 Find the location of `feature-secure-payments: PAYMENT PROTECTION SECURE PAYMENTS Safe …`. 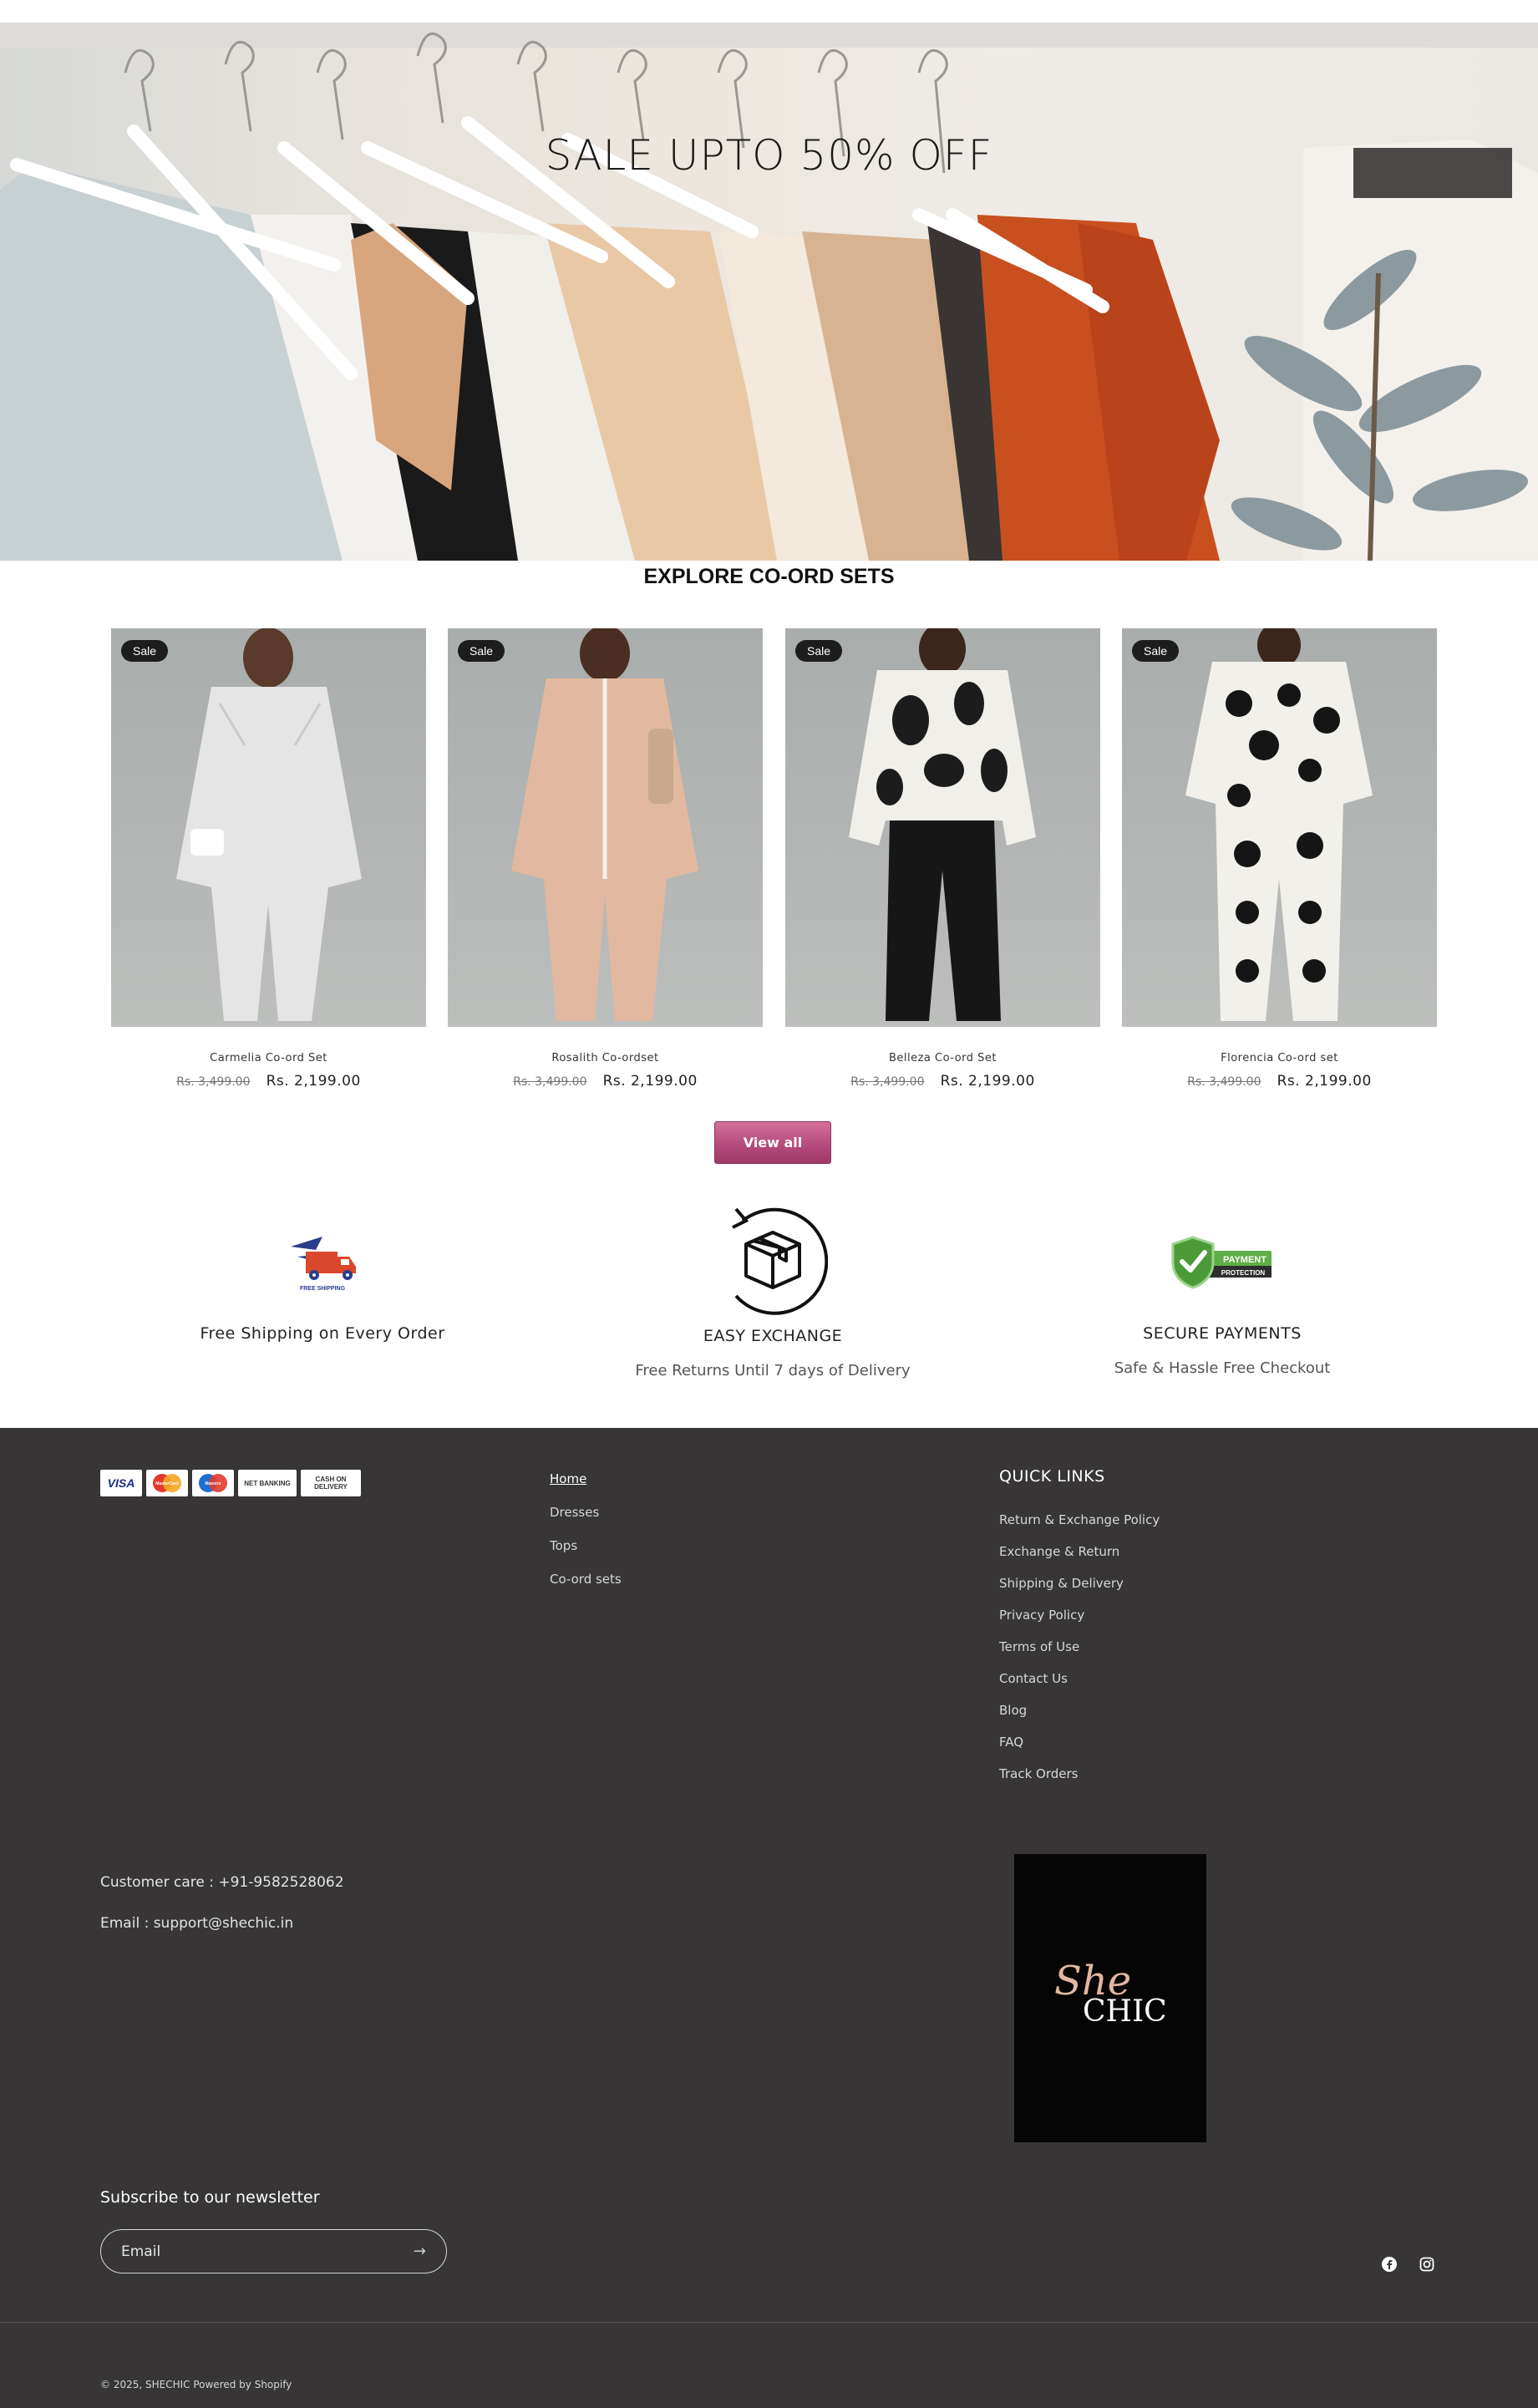

feature-secure-payments: PAYMENT PROTECTION SECURE PAYMENTS Safe … is located at coordinates (1222, 1292).